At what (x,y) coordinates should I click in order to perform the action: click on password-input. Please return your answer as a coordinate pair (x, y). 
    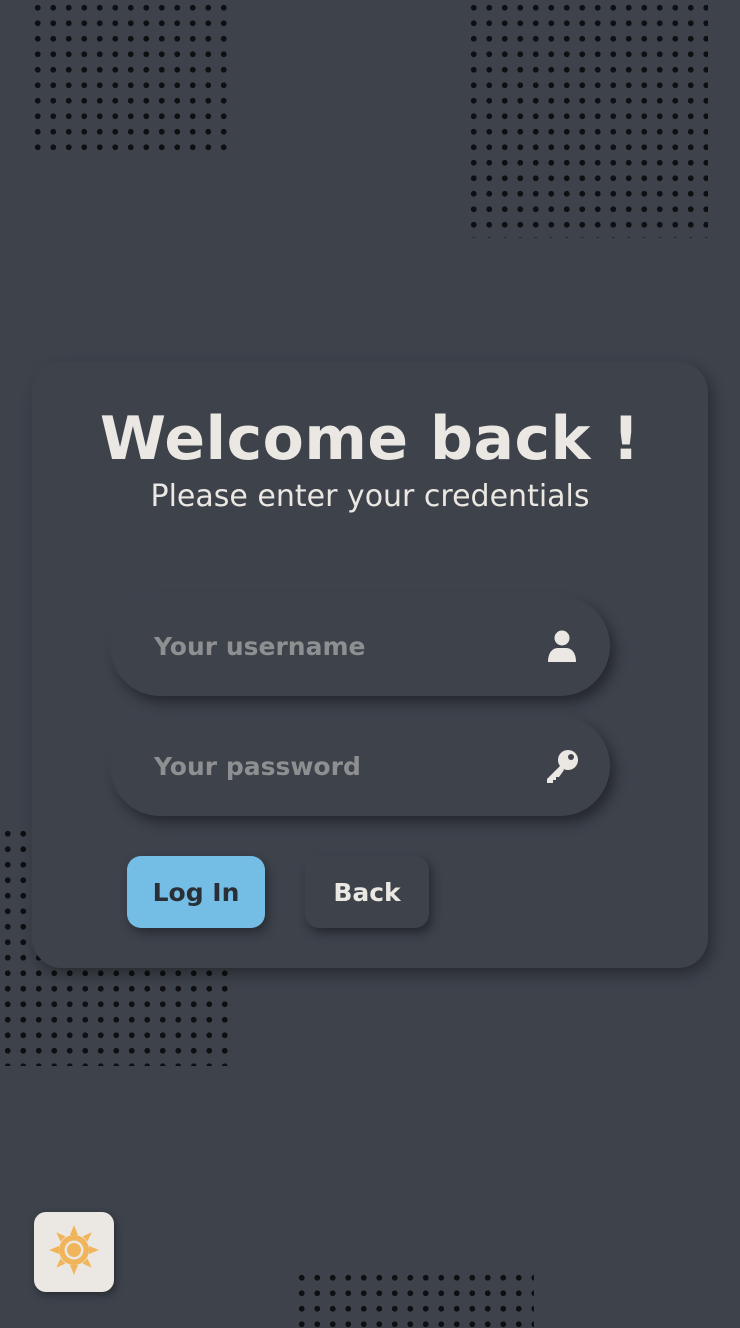
    Looking at the image, I should click on (334, 766).